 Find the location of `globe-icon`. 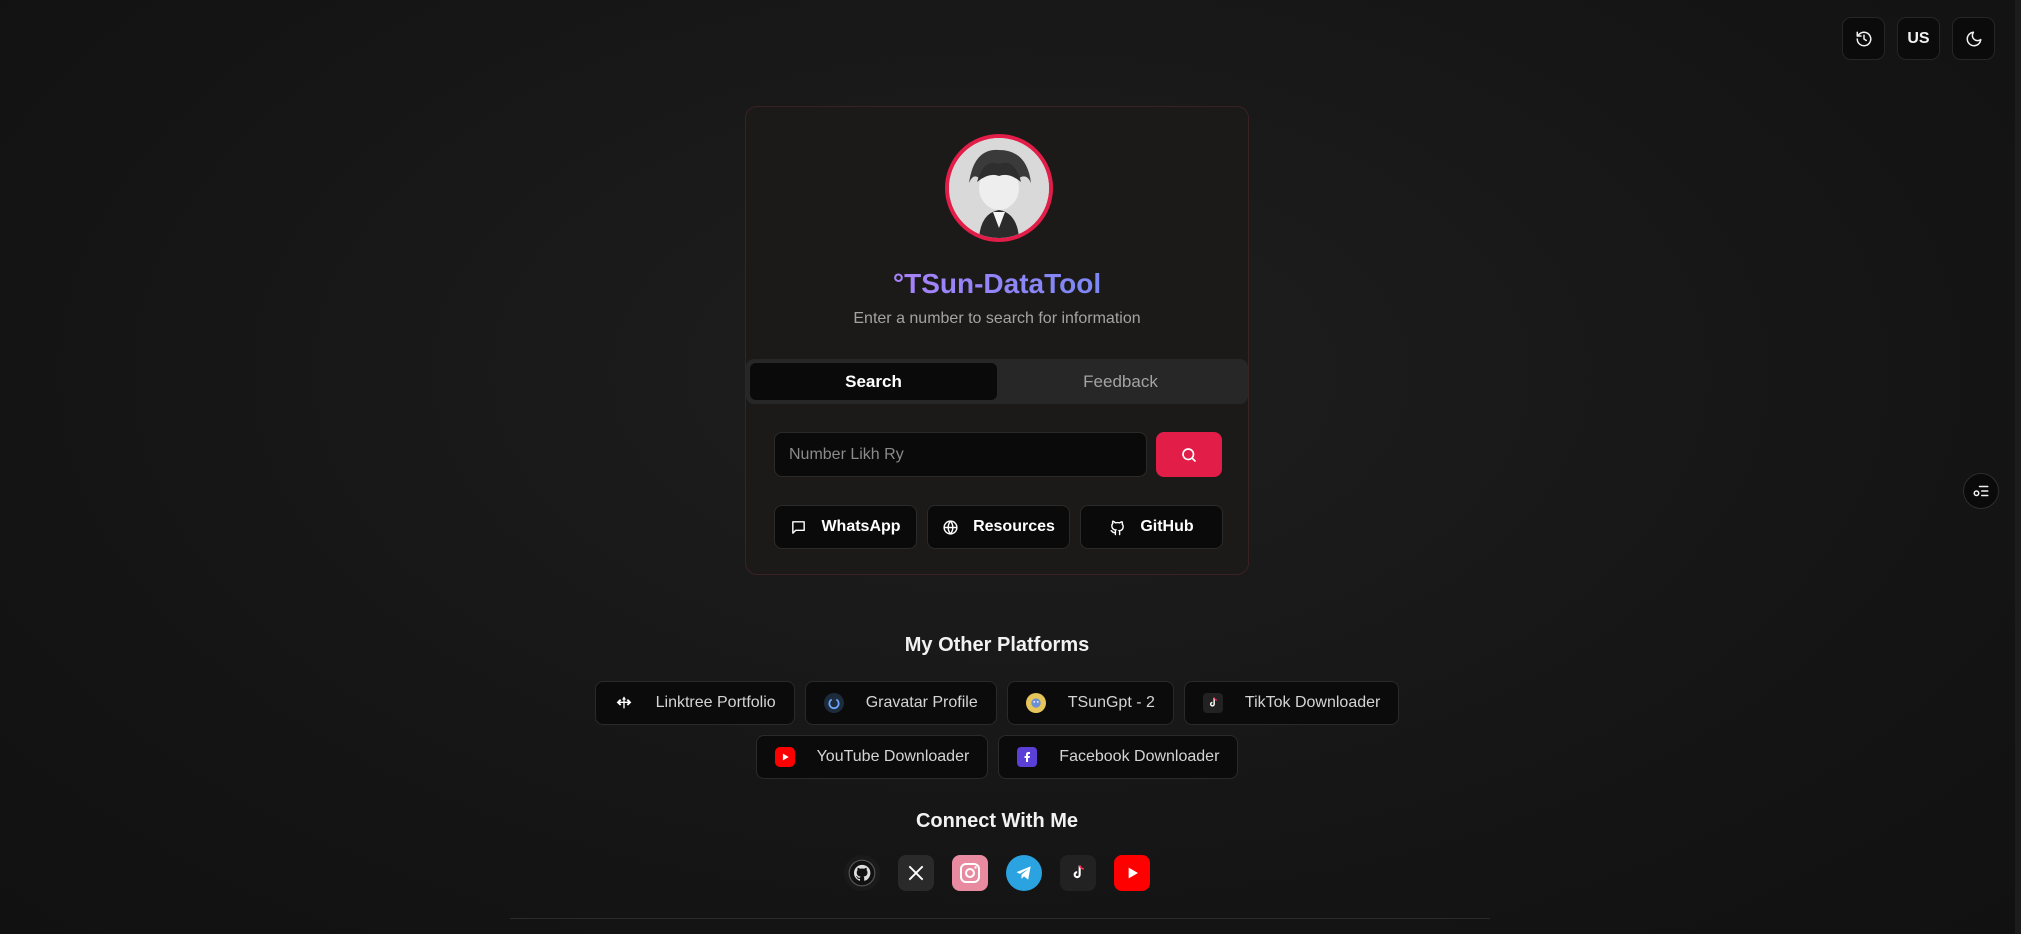

globe-icon is located at coordinates (950, 527).